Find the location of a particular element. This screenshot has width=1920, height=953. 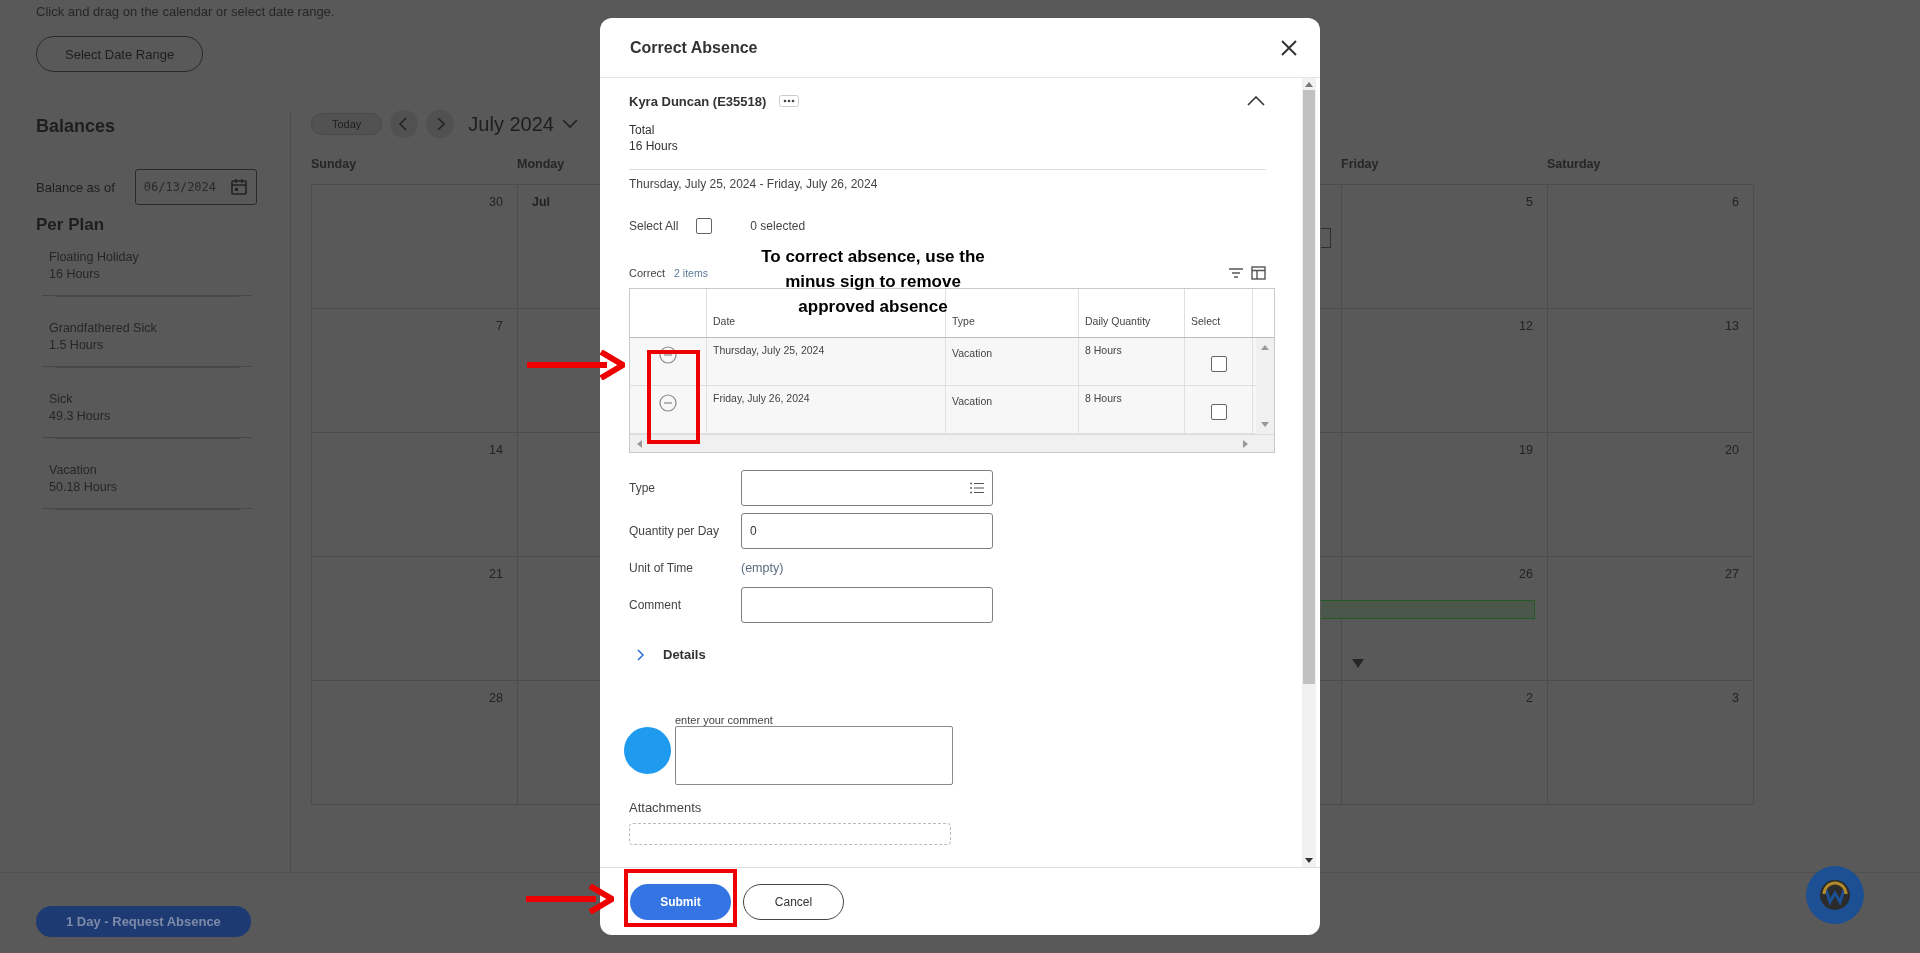

field-label: Type is located at coordinates (642, 488).